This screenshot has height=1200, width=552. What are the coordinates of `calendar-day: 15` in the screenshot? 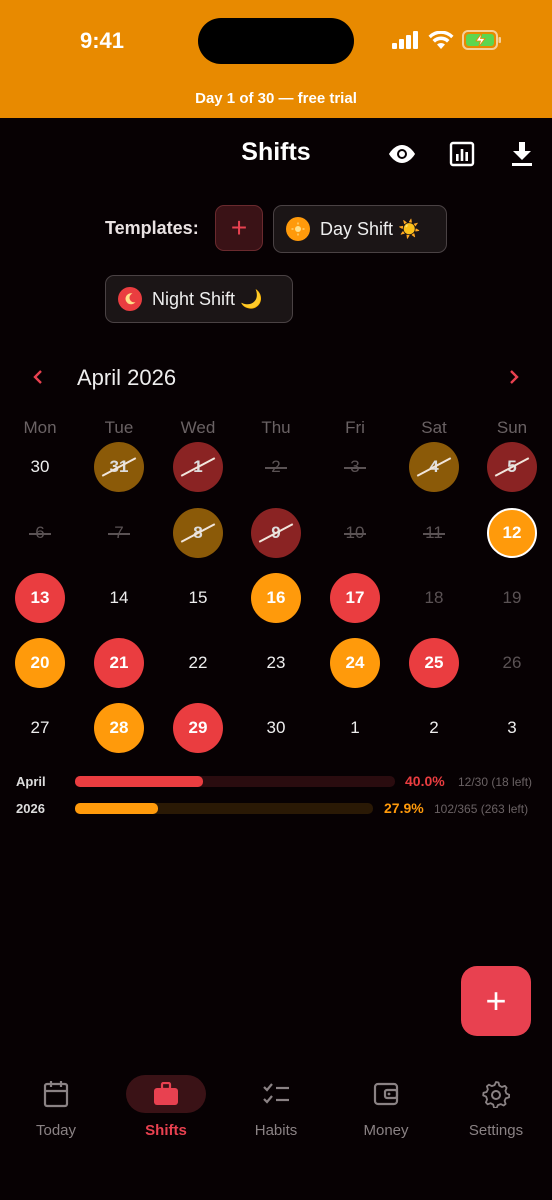 It's located at (198, 598).